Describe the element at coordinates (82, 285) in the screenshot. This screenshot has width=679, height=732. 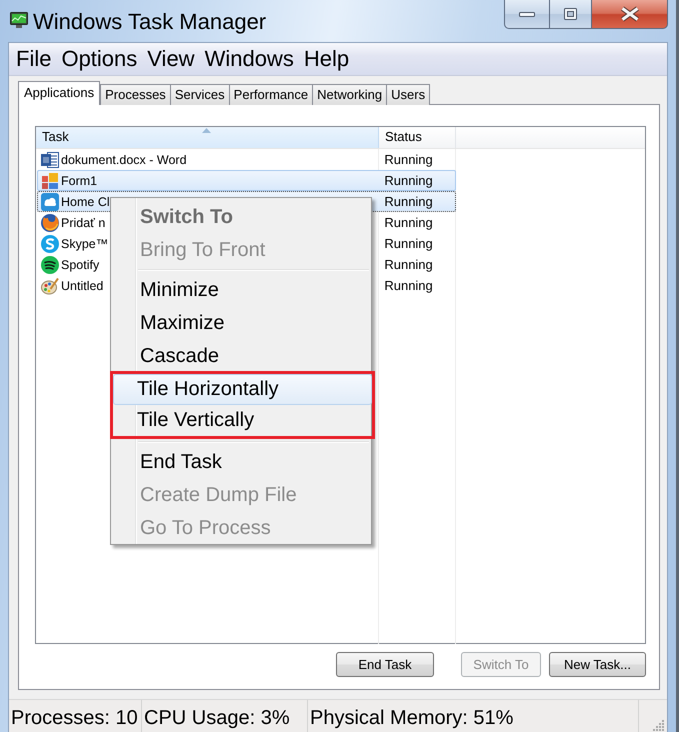
I see `task-name: Untitled` at that location.